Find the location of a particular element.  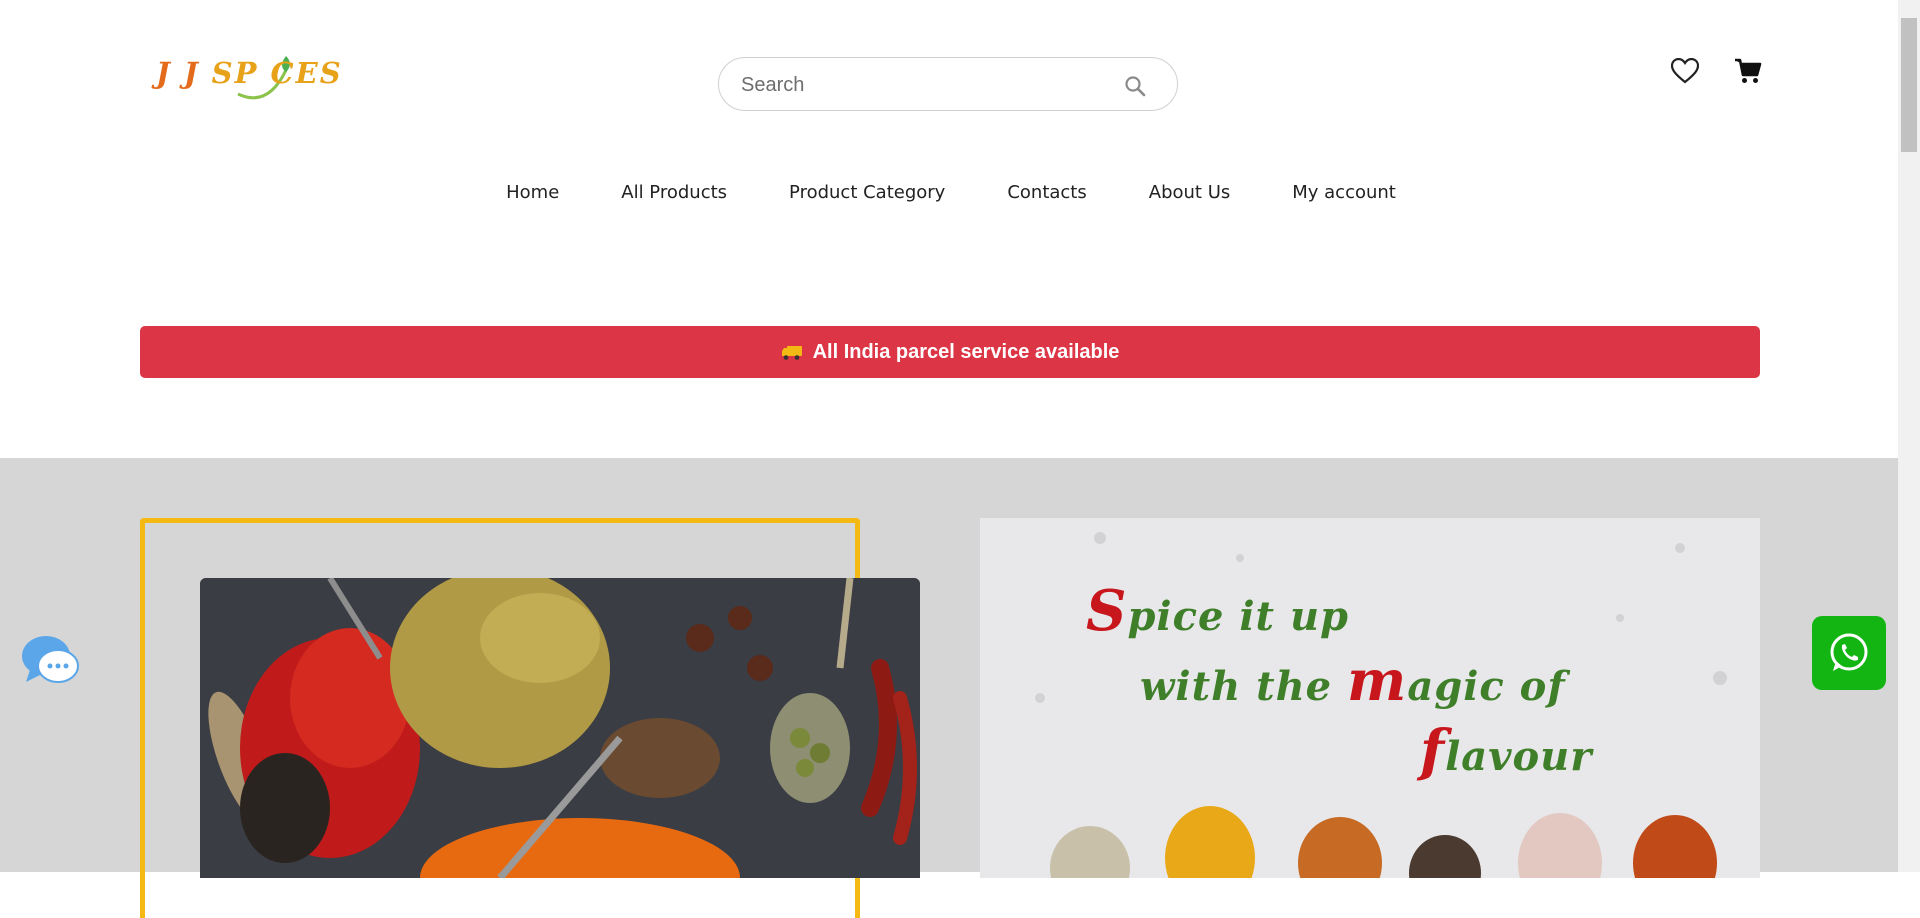

tagline-line-3: flavour is located at coordinates (1506, 751).